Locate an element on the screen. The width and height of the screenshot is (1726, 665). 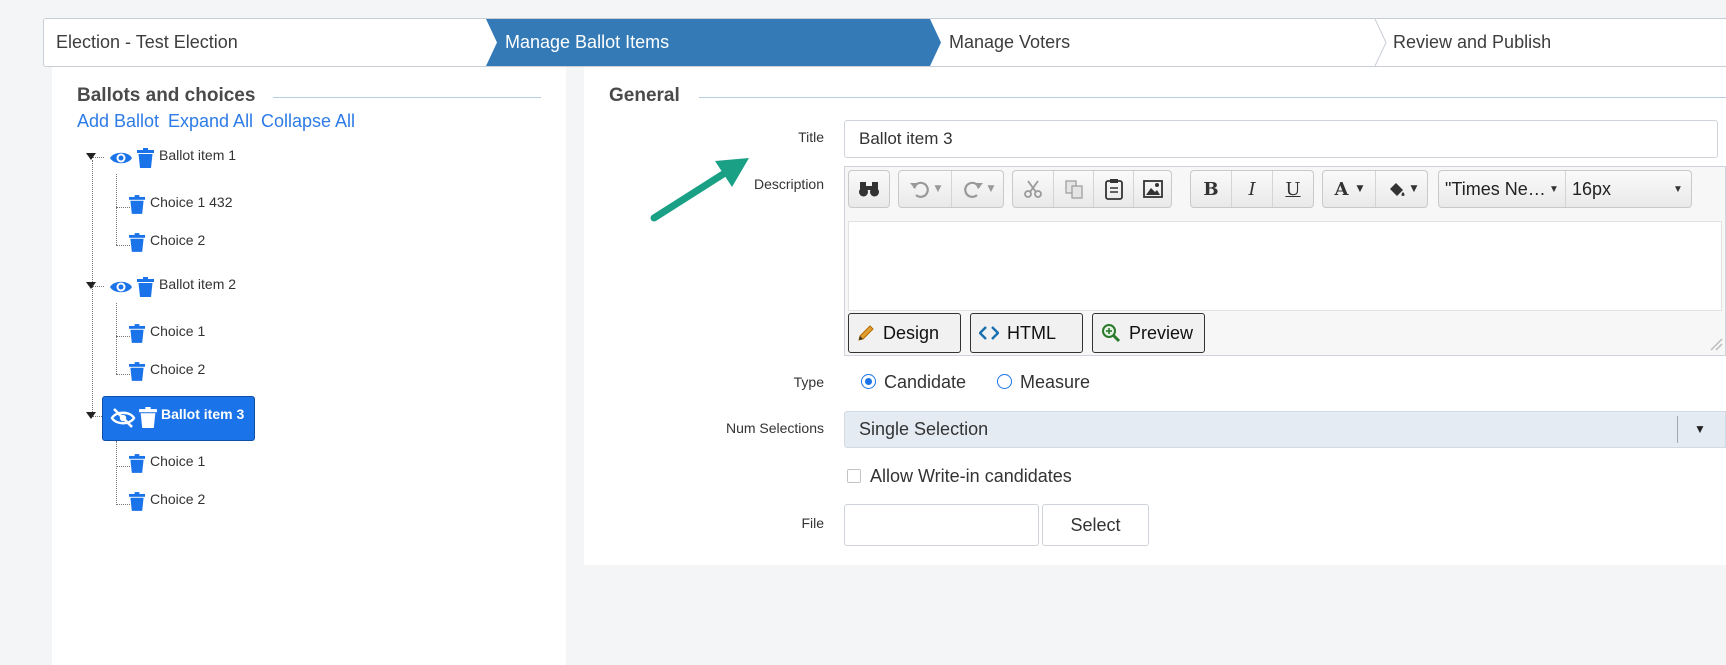
step-manage-ballot-items: Manage Ballot Items is located at coordinates (581, 42).